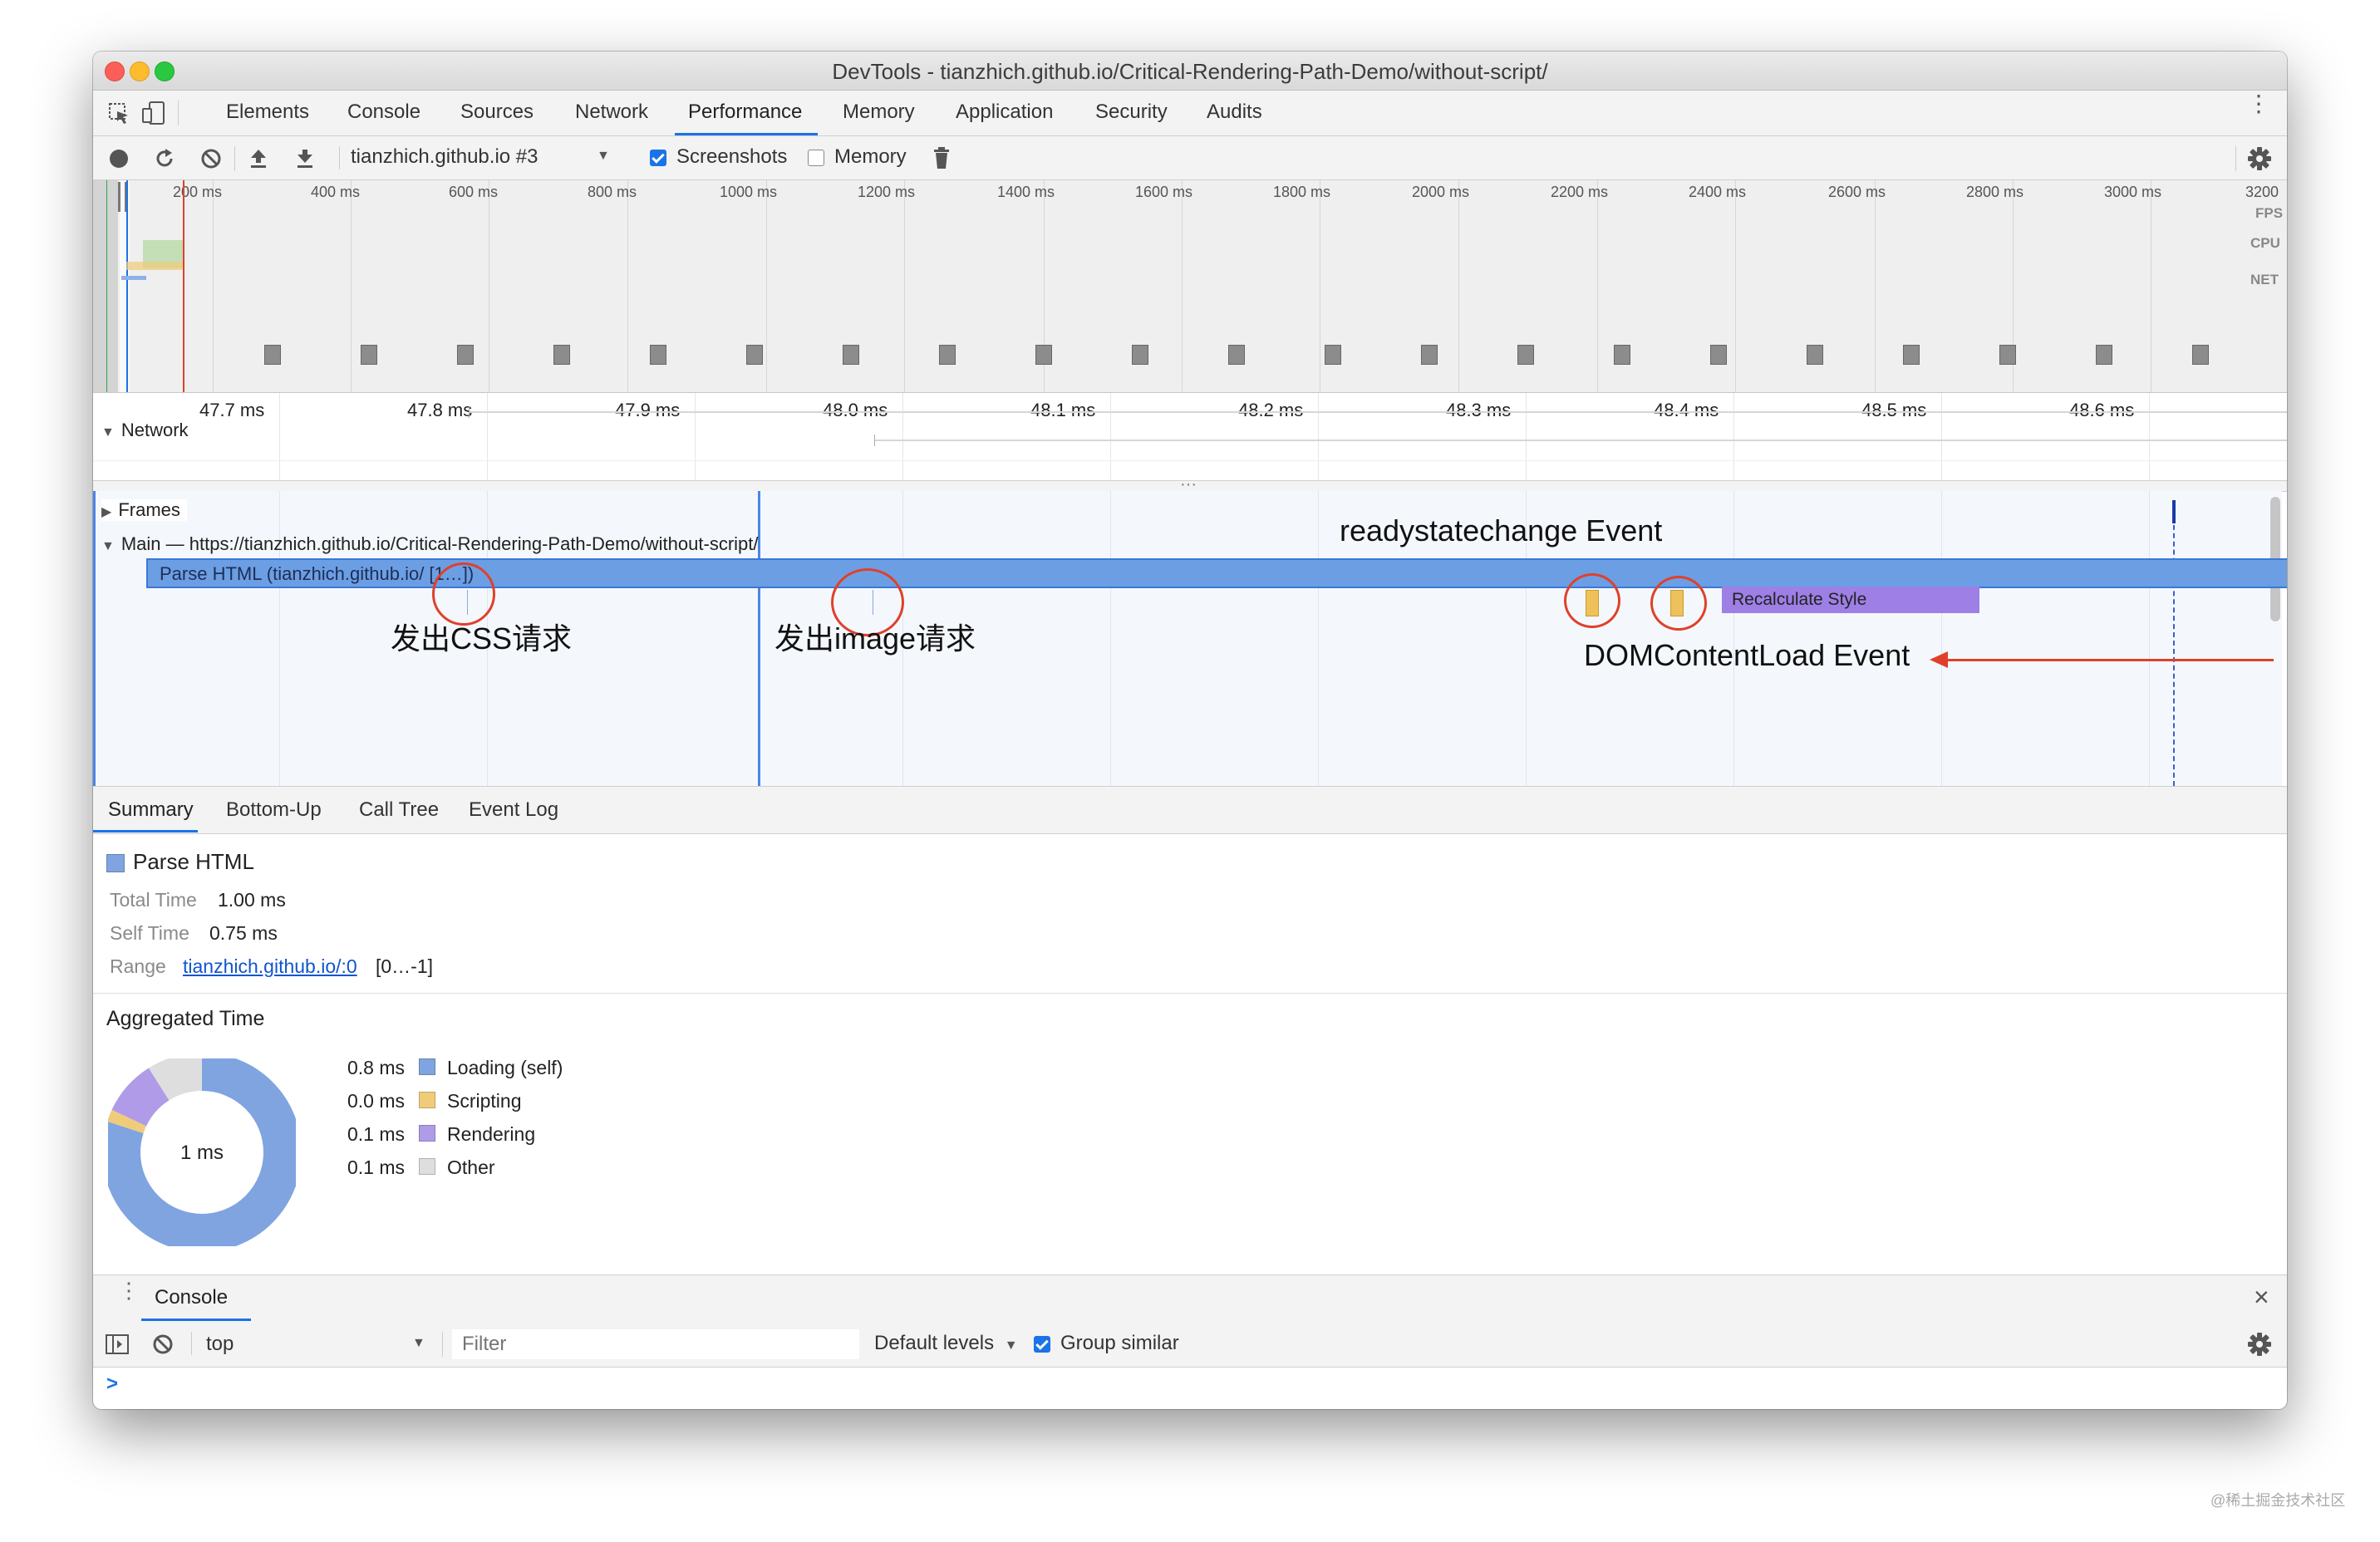 Image resolution: width=2380 pixels, height=1542 pixels. Describe the element at coordinates (267, 112) in the screenshot. I see `tab-elements: Elements` at that location.